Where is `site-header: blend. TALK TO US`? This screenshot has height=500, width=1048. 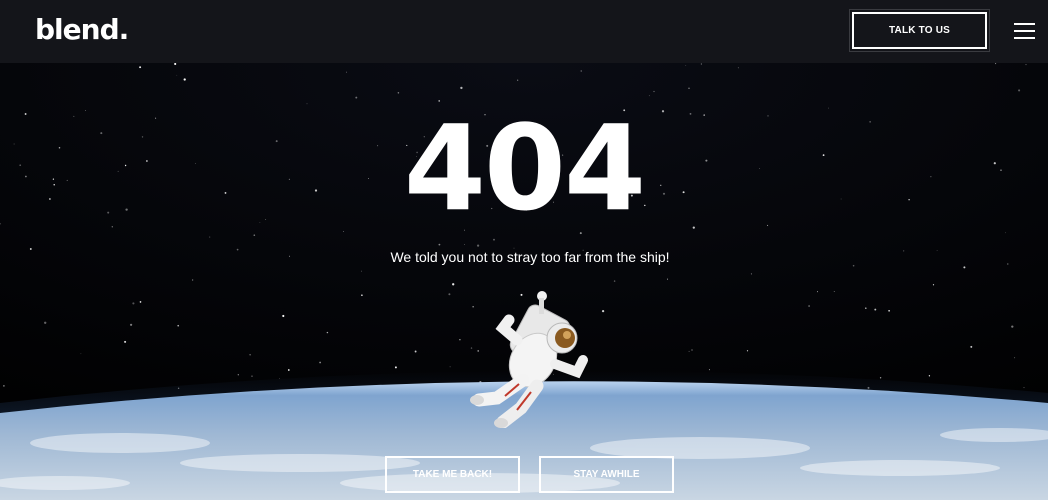 site-header: blend. TALK TO US is located at coordinates (524, 31).